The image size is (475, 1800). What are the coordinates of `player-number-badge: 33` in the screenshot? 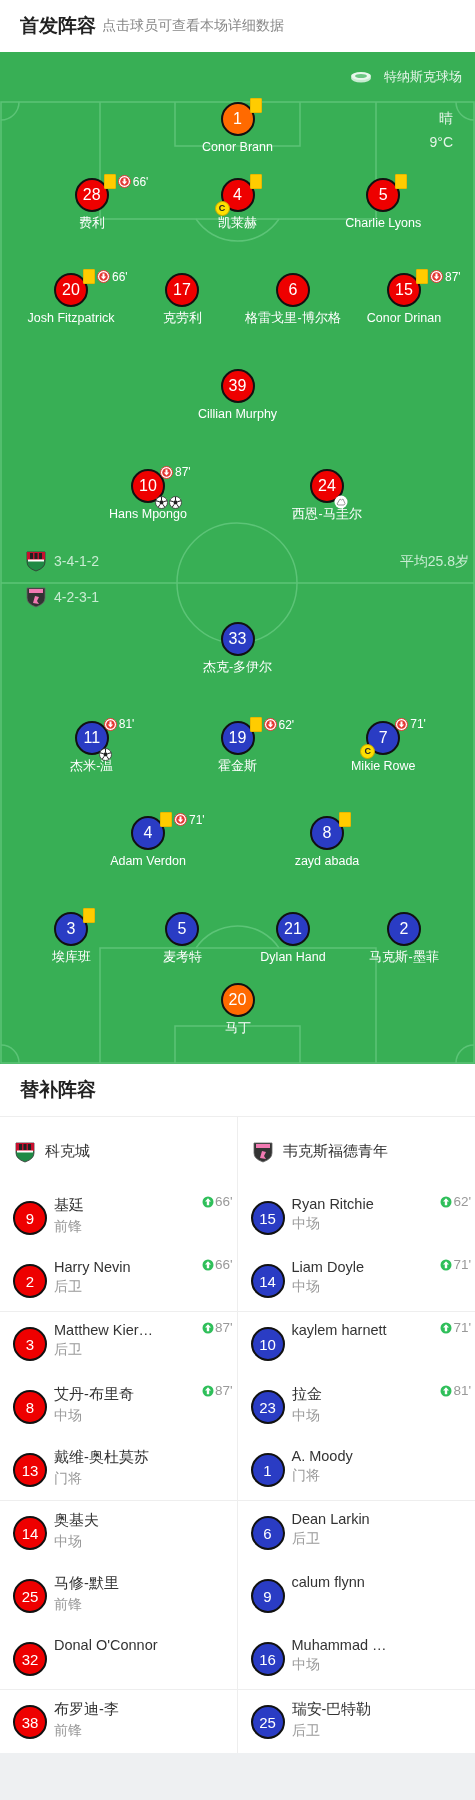 It's located at (237, 639).